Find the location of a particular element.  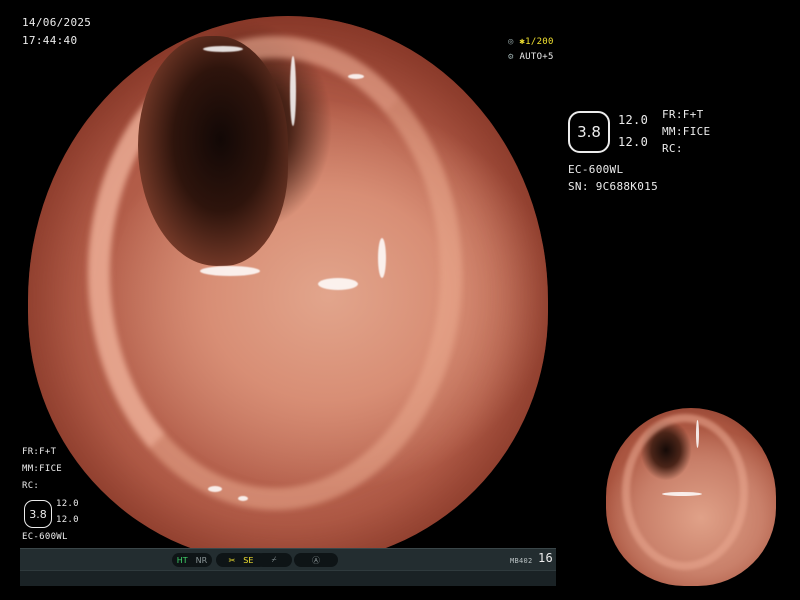

nr-label: NR is located at coordinates (201, 560).